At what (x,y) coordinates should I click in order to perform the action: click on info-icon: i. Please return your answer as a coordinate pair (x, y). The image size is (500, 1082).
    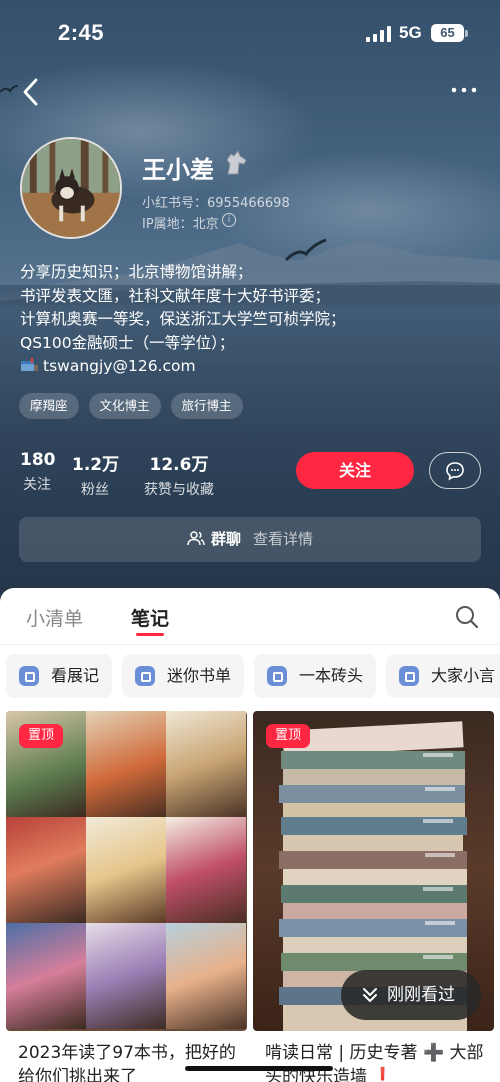
    Looking at the image, I should click on (229, 220).